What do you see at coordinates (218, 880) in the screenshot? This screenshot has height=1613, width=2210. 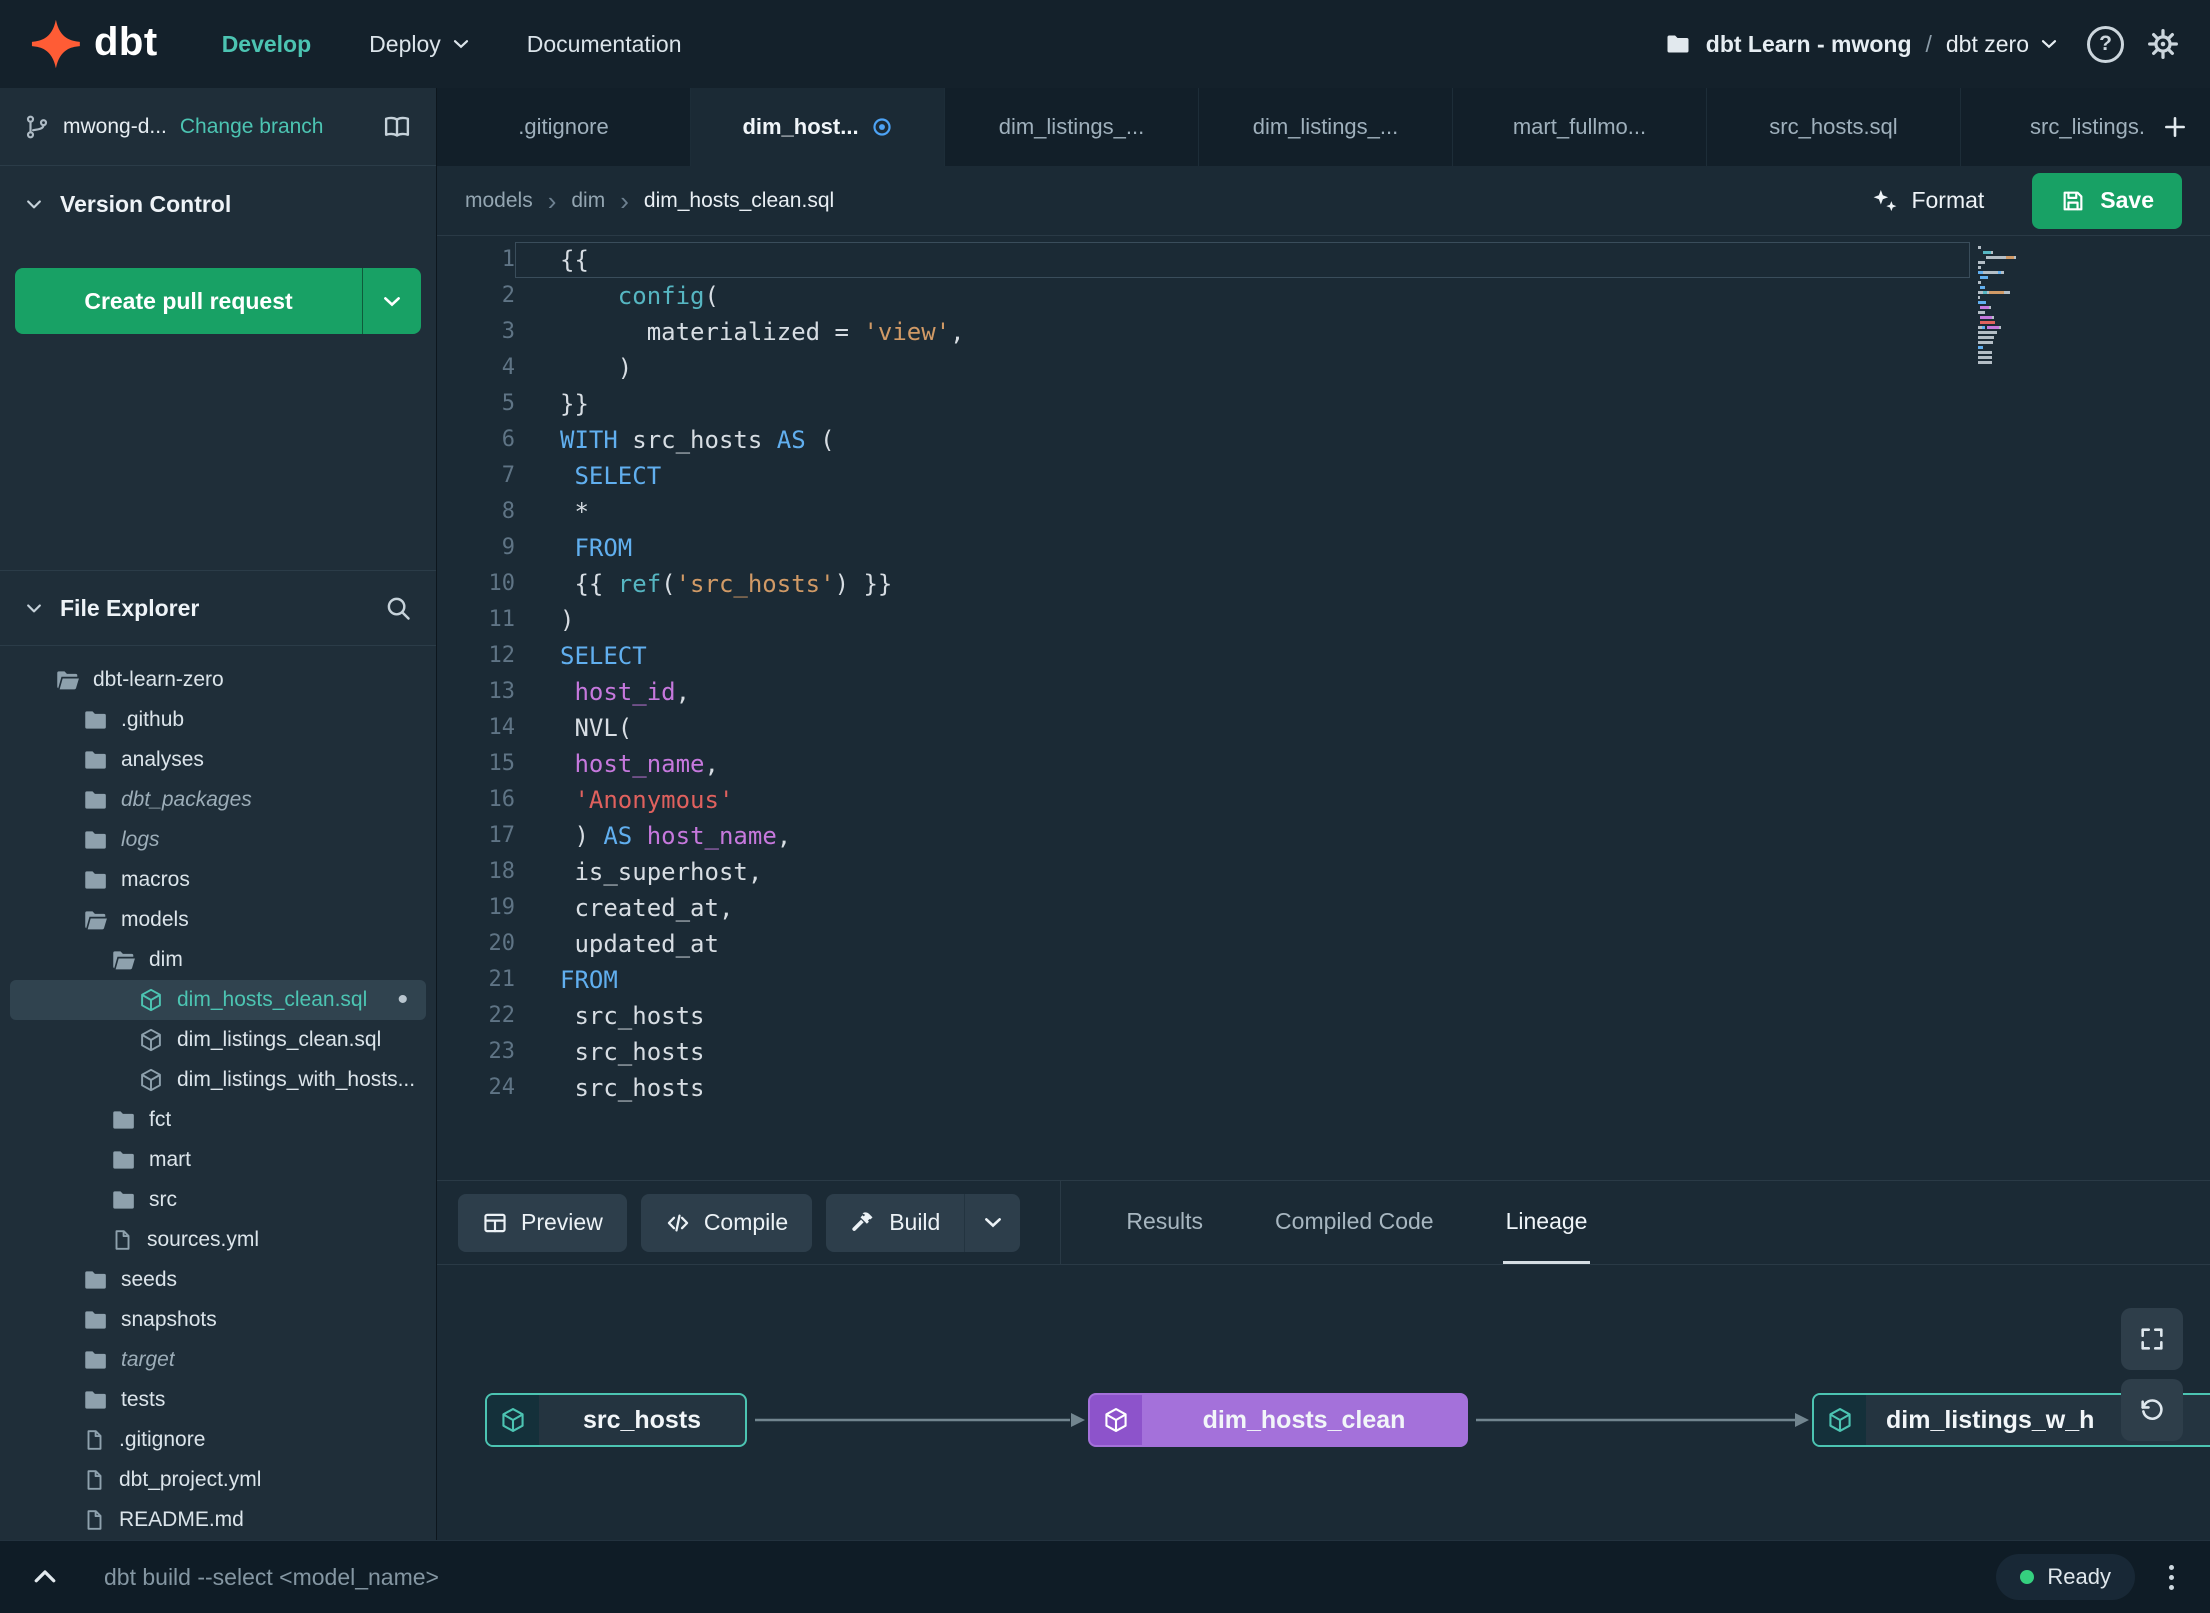 I see `file-tree-item: macros` at bounding box center [218, 880].